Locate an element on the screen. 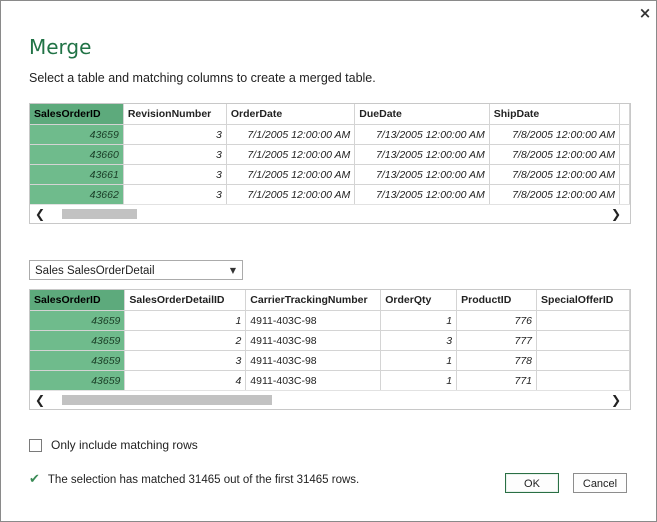 The width and height of the screenshot is (657, 522). column-header: RevisionNumber is located at coordinates (175, 114).